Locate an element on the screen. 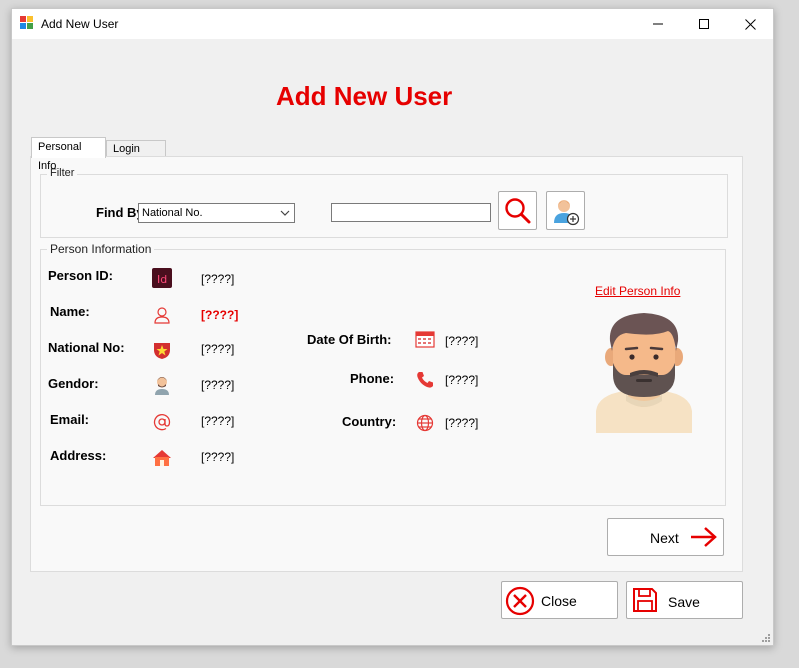  id-icon: Id is located at coordinates (162, 278).